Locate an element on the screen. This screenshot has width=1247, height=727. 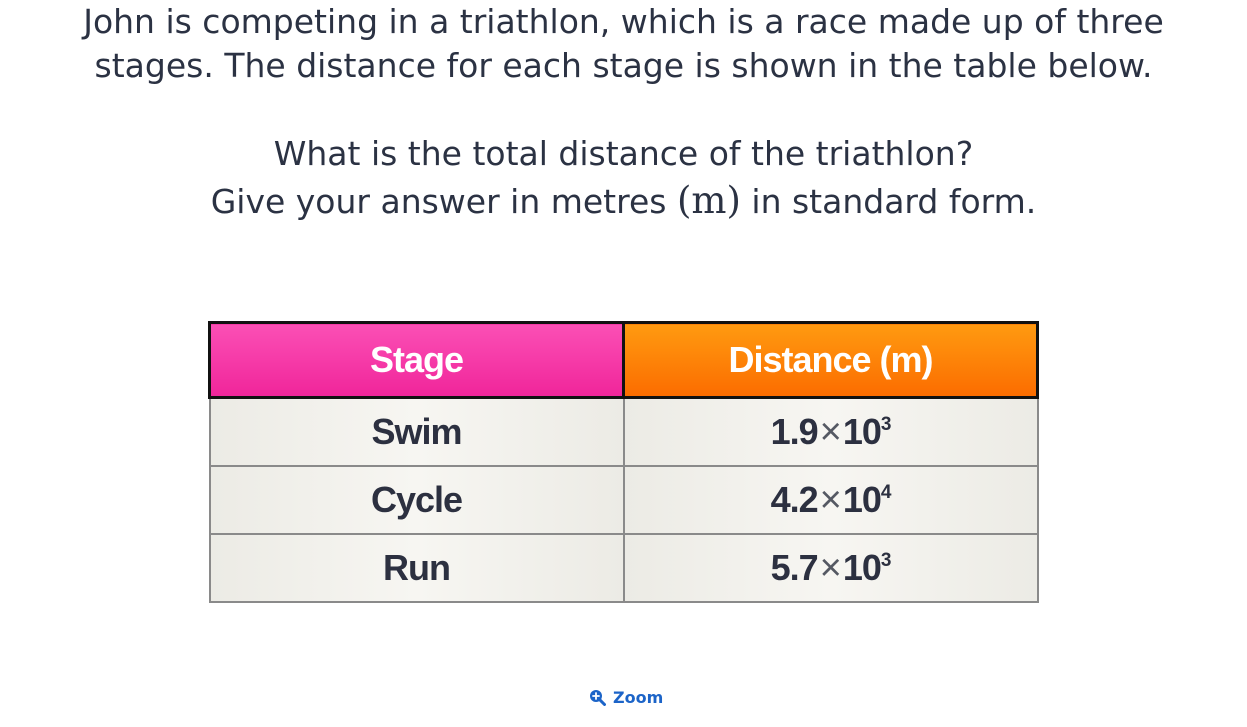
distance-mantissa: 5.7 is located at coordinates (794, 567).